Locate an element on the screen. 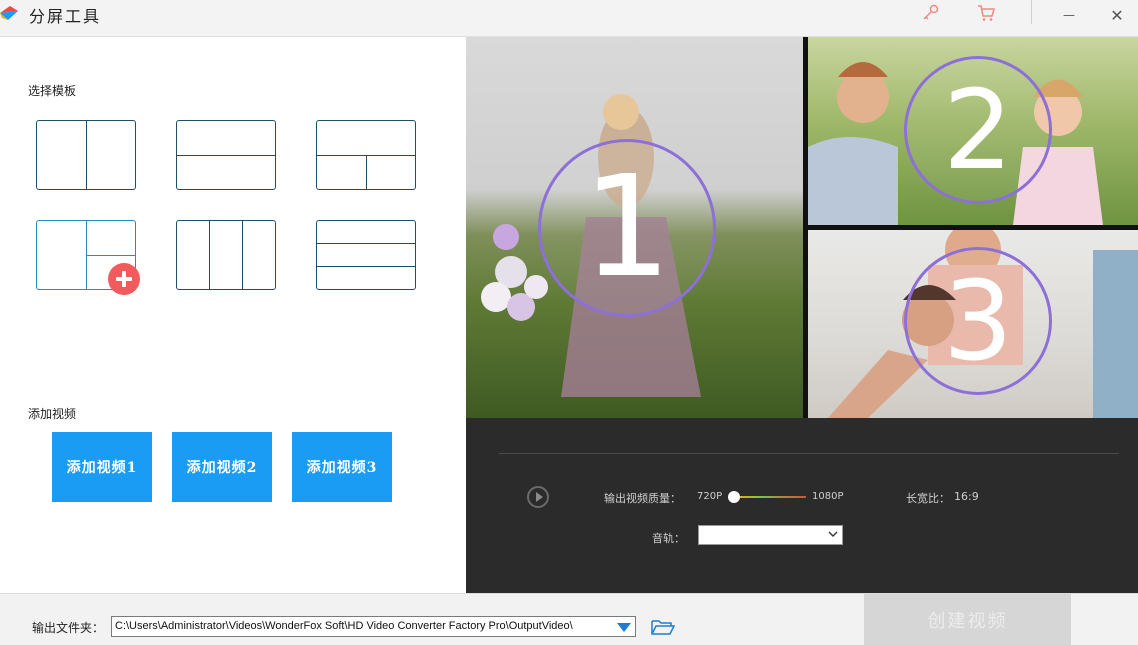  path-dropdown-icon is located at coordinates (624, 627).